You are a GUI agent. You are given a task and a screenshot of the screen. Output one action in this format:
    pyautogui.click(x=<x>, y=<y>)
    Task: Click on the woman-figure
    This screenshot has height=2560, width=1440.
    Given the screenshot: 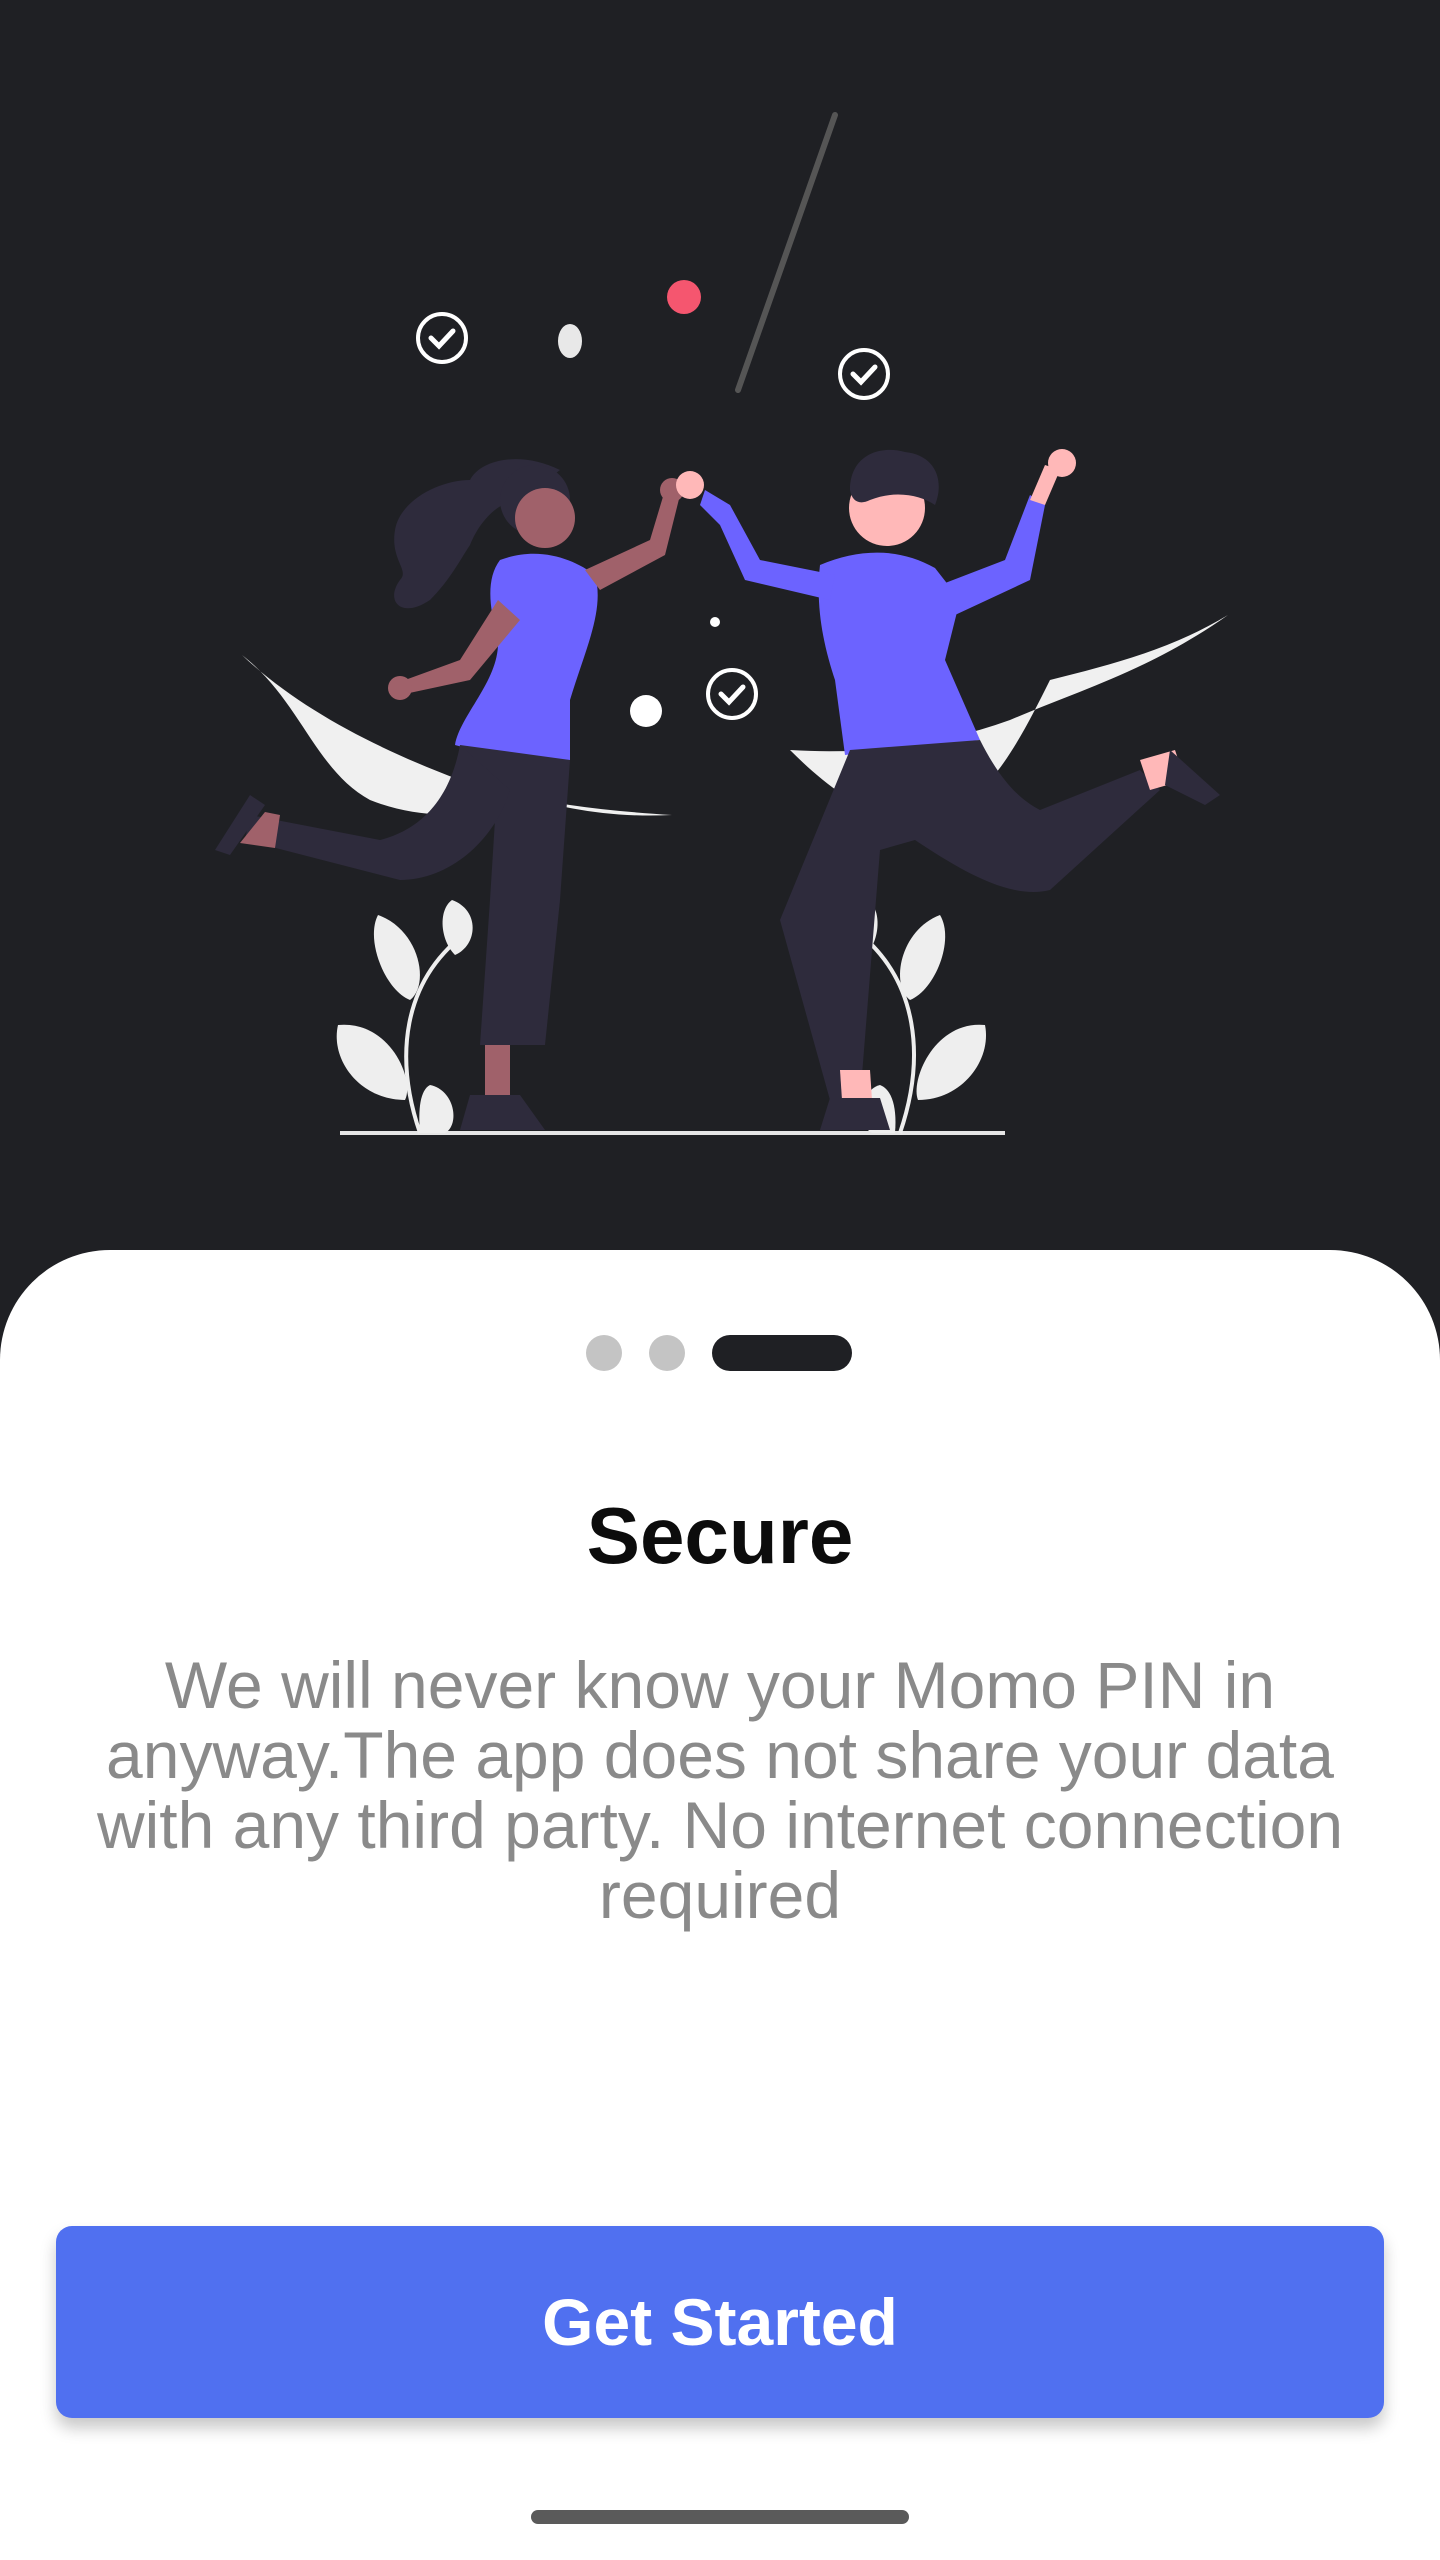 What is the action you would take?
    pyautogui.click(x=449, y=794)
    